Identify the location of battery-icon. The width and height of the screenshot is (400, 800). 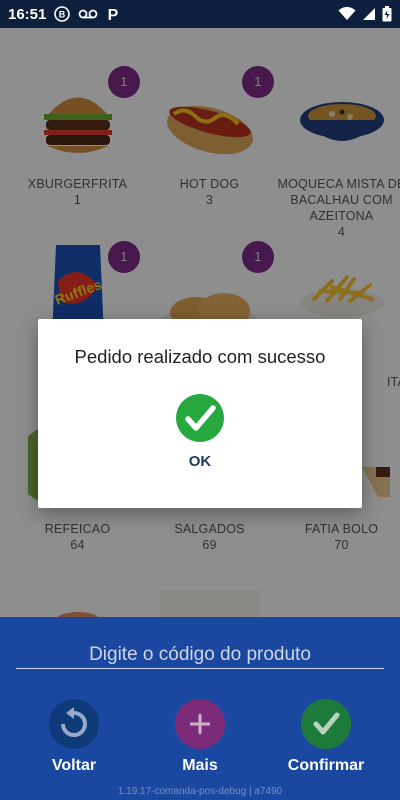
(387, 14).